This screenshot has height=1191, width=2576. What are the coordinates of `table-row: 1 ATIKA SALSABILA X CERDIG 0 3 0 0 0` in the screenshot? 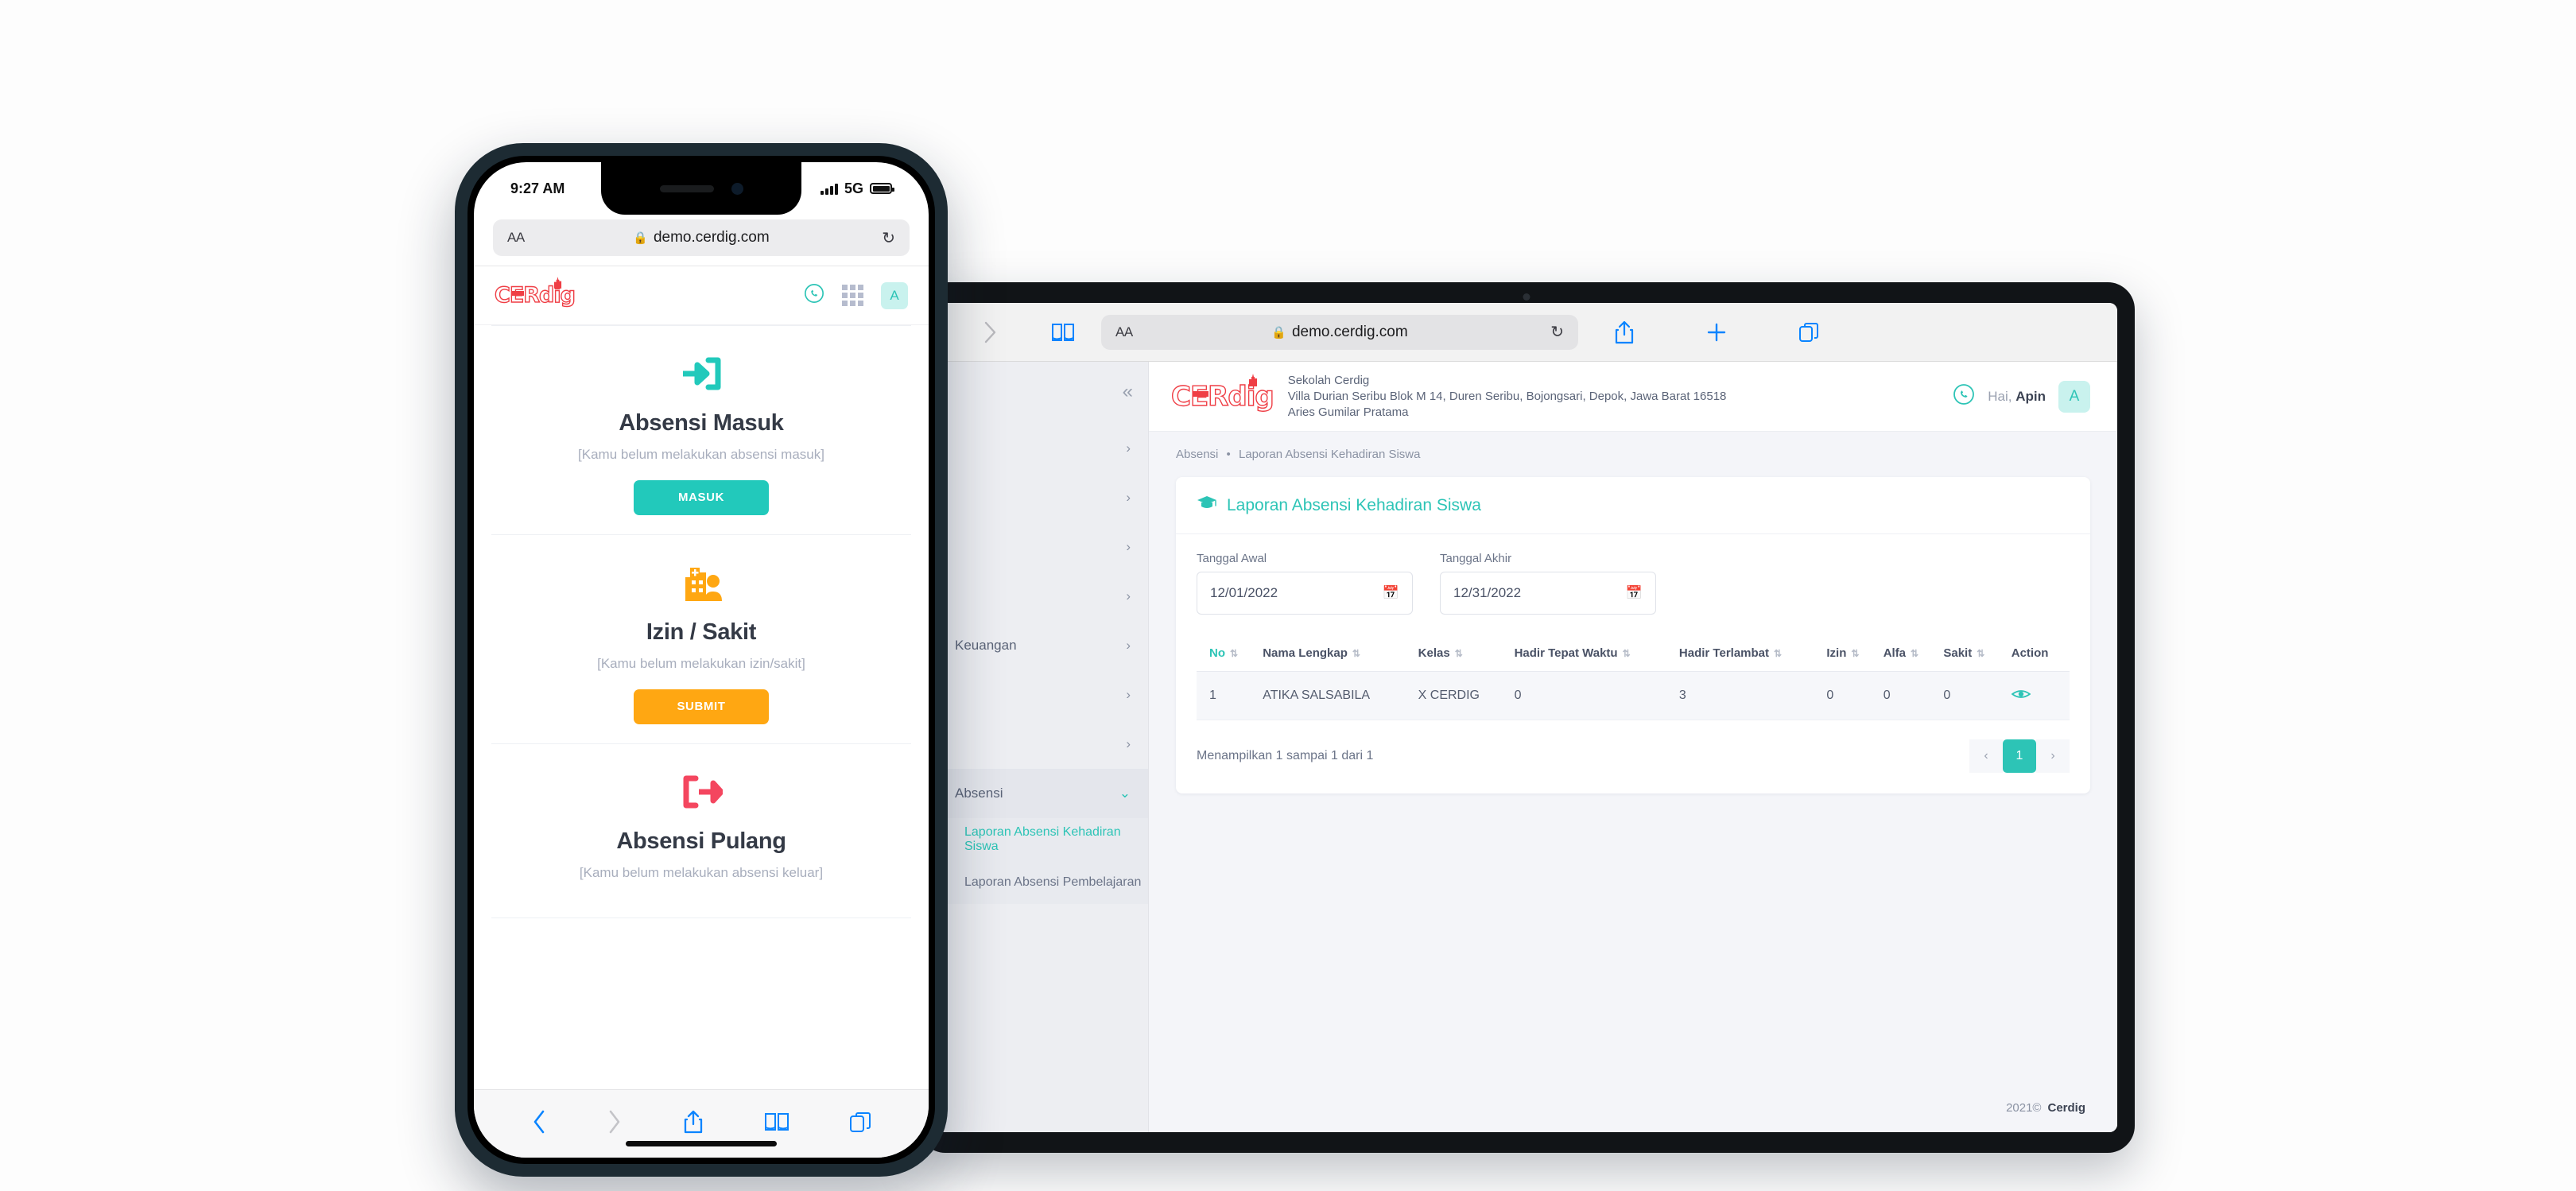 It's located at (1633, 695).